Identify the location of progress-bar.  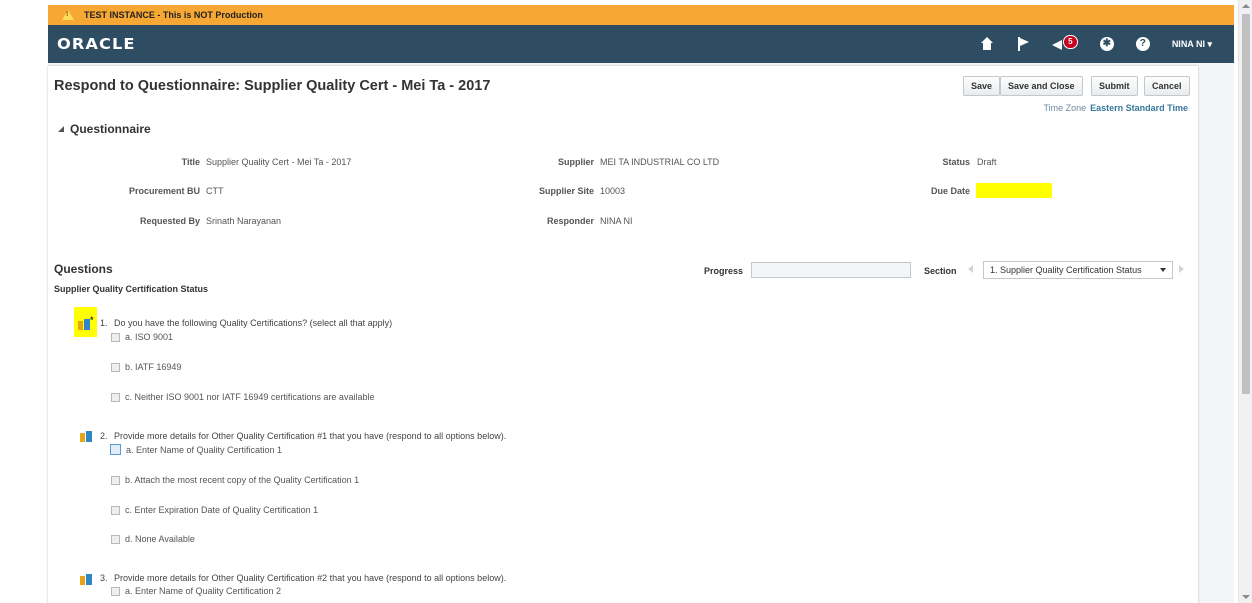
(831, 270).